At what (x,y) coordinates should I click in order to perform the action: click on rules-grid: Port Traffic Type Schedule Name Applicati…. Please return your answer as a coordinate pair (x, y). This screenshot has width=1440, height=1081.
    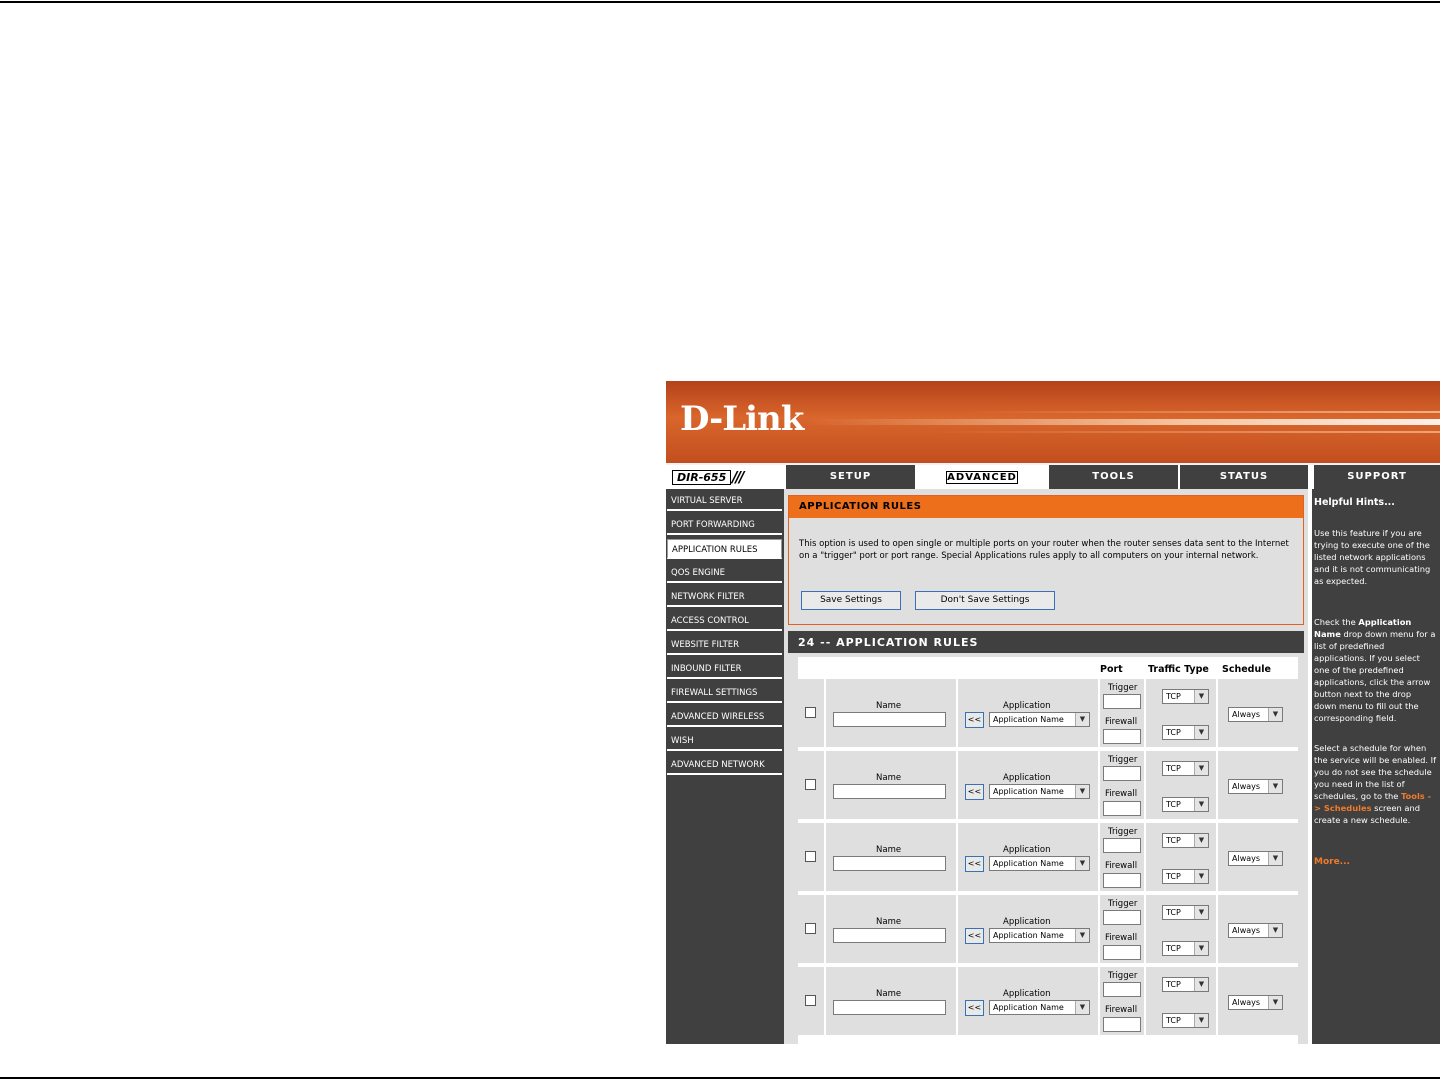
    Looking at the image, I should click on (1048, 850).